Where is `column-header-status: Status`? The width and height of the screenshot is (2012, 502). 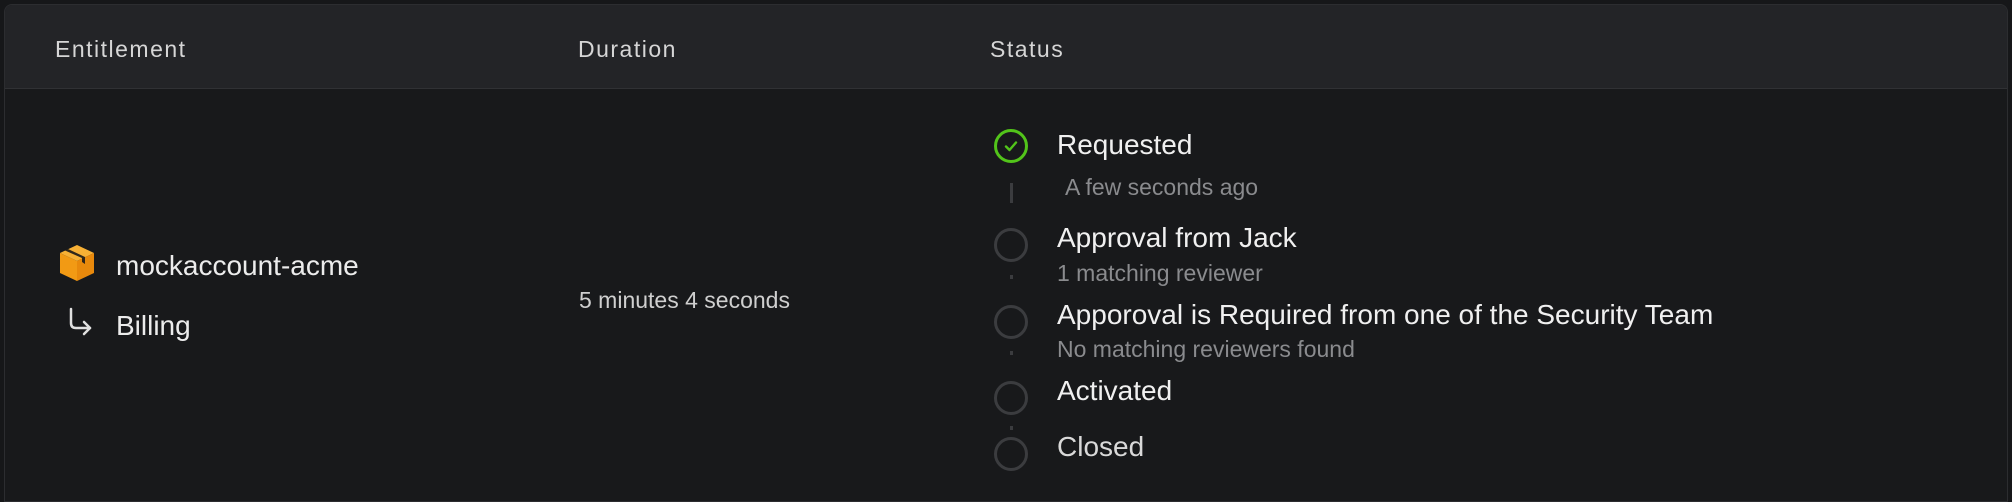
column-header-status: Status is located at coordinates (1027, 49).